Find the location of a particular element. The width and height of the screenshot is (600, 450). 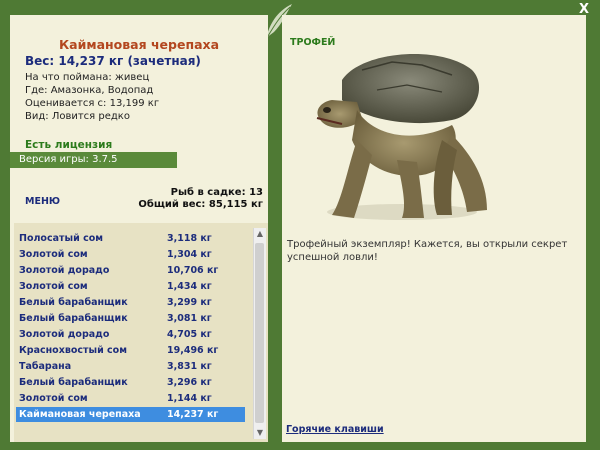

list-item-weight: 19,496 кг is located at coordinates (193, 350).